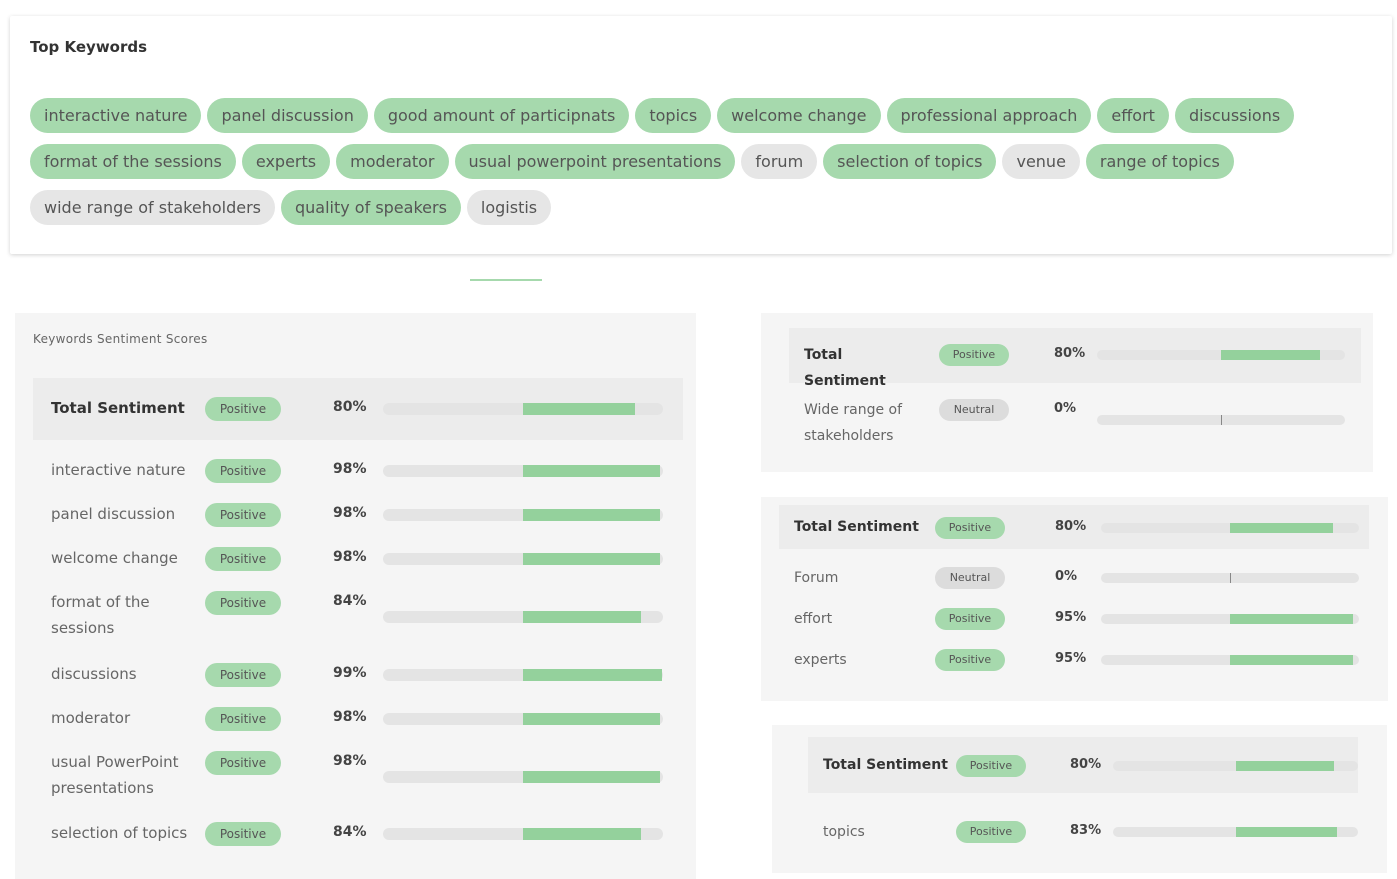 The height and width of the screenshot is (879, 1397). I want to click on keyword-label: welcome change, so click(114, 558).